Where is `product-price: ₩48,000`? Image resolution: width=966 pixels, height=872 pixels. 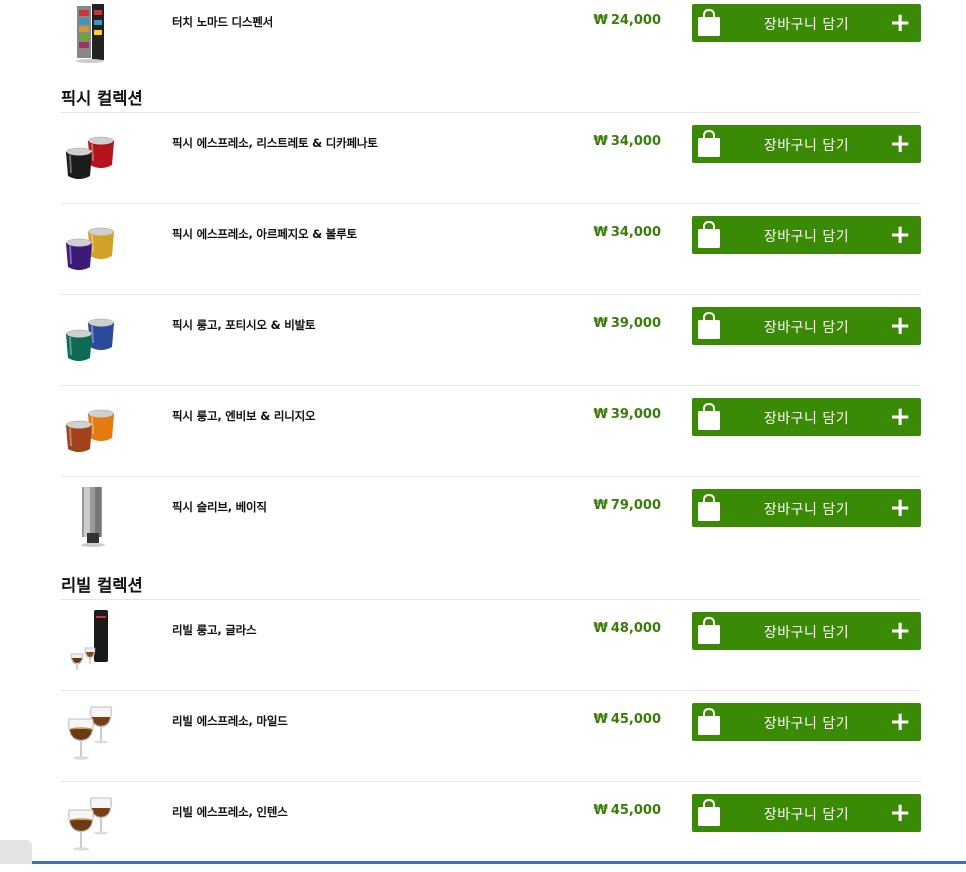 product-price: ₩48,000 is located at coordinates (627, 628).